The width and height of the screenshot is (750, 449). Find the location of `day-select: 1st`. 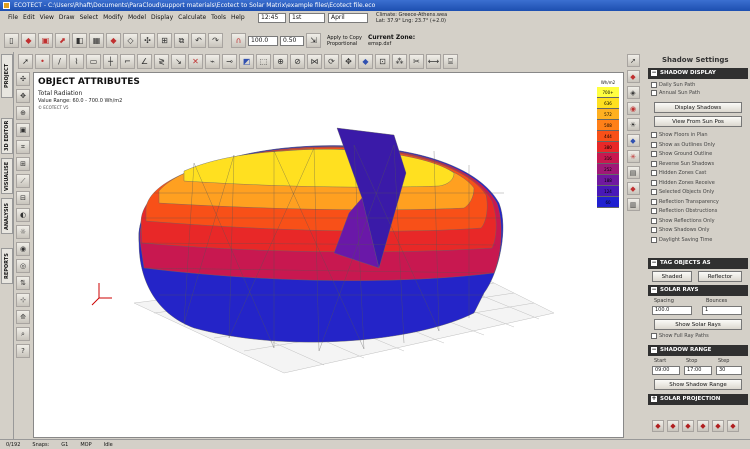

day-select: 1st is located at coordinates (307, 18).